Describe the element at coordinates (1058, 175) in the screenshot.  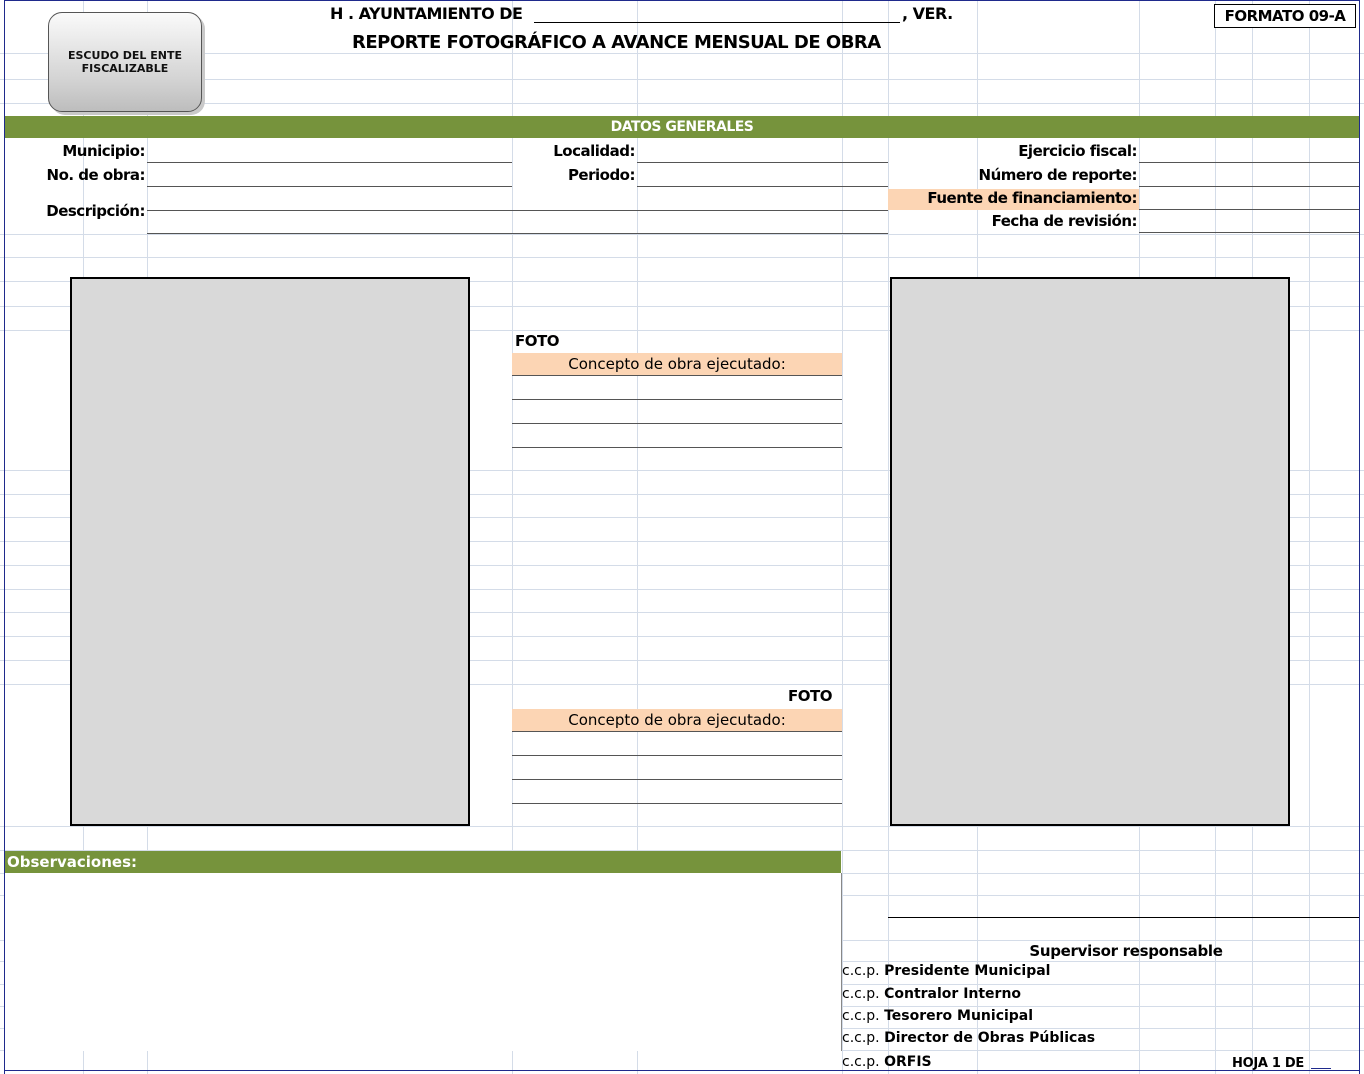
I see `numero-reporte-label: Número de reporte:` at that location.